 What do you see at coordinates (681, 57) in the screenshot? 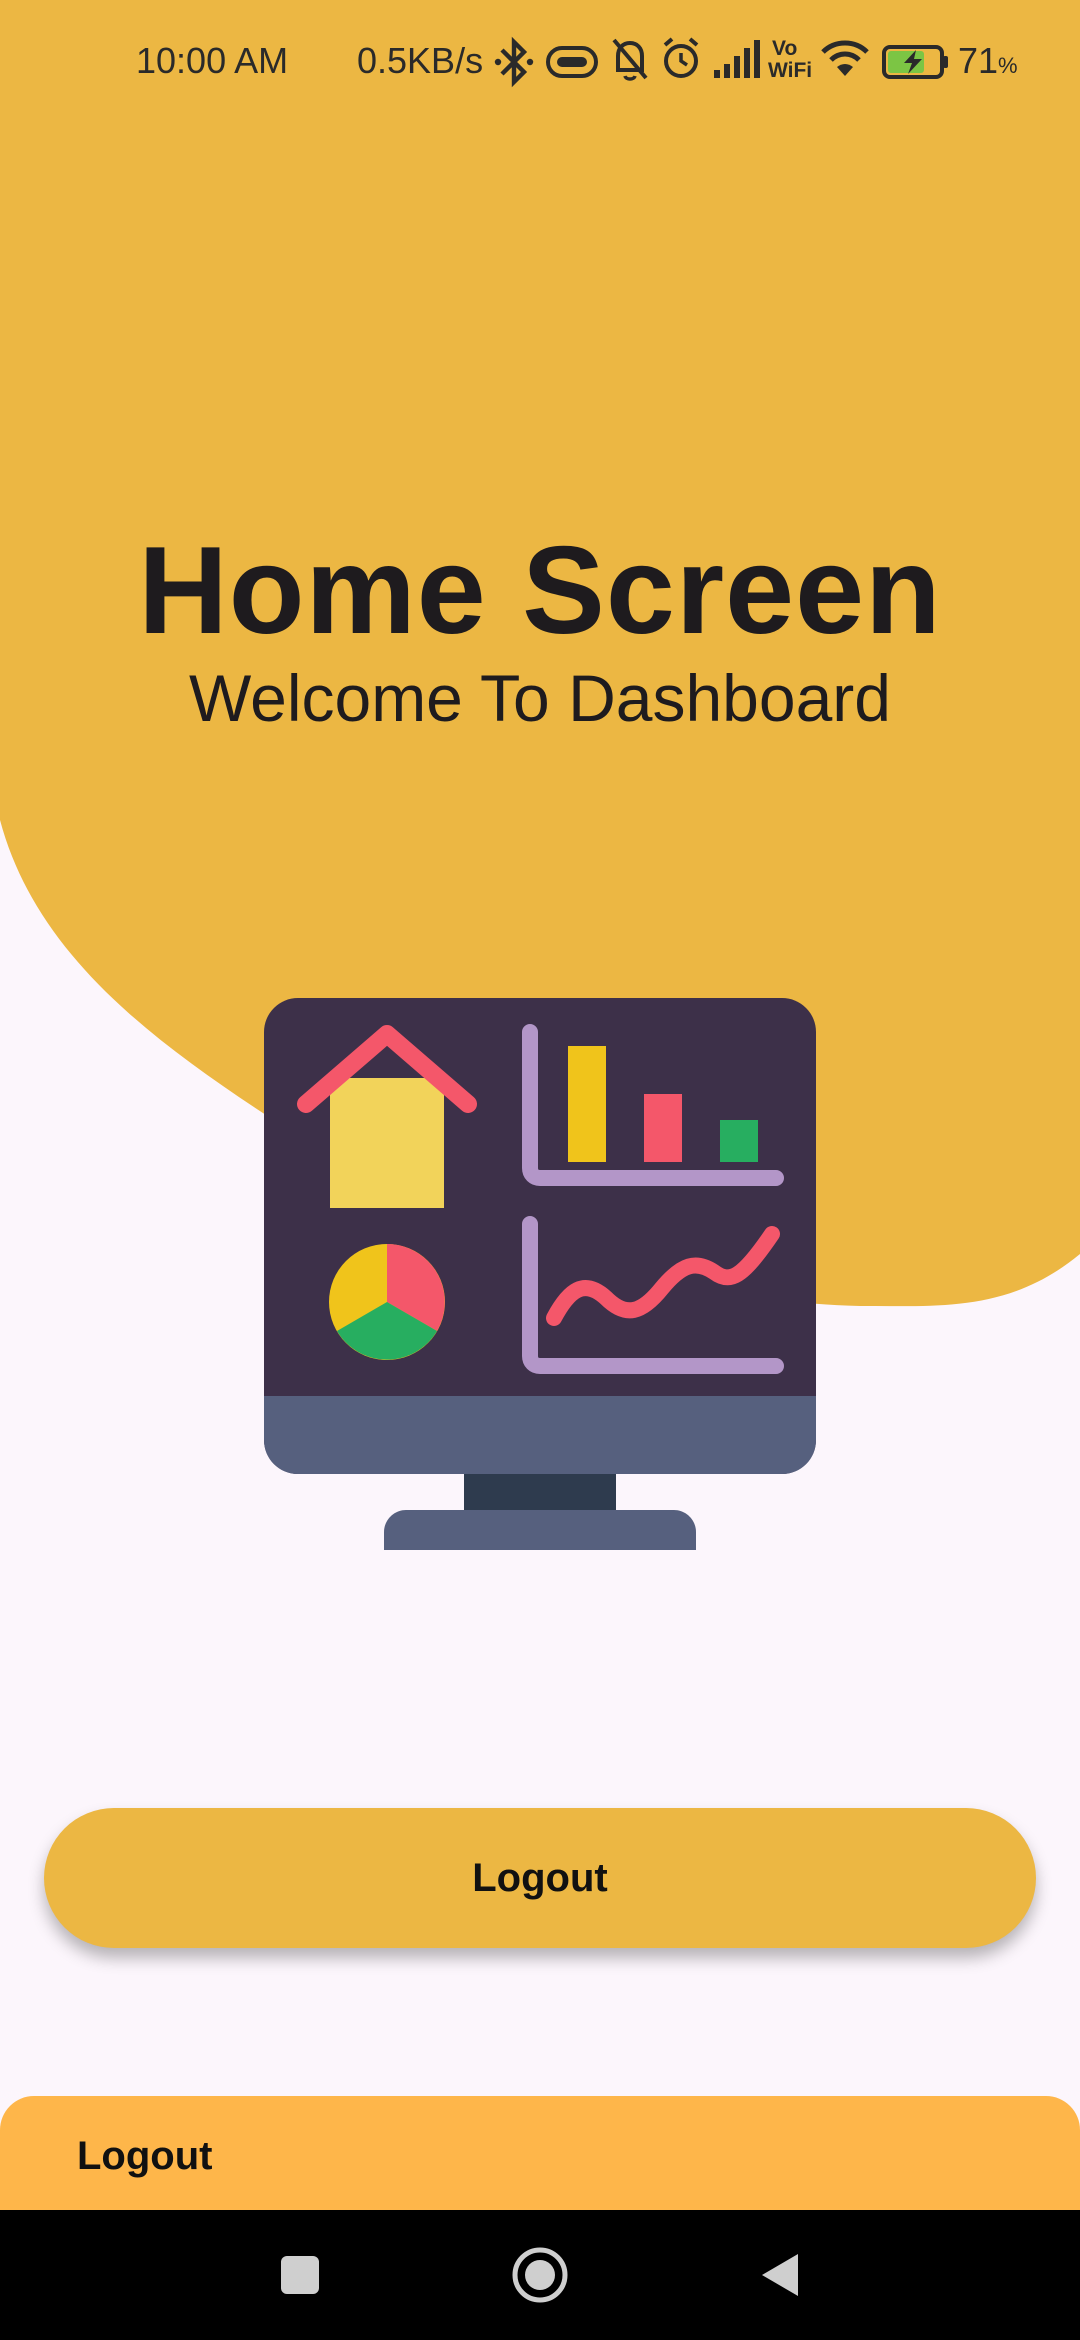
I see `alarm-icon` at bounding box center [681, 57].